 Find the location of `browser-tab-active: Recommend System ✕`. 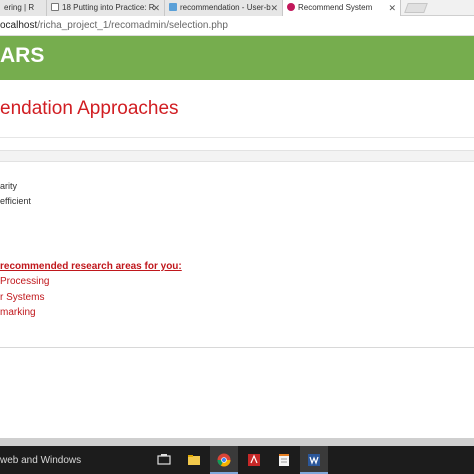

browser-tab-active: Recommend System ✕ is located at coordinates (342, 8).